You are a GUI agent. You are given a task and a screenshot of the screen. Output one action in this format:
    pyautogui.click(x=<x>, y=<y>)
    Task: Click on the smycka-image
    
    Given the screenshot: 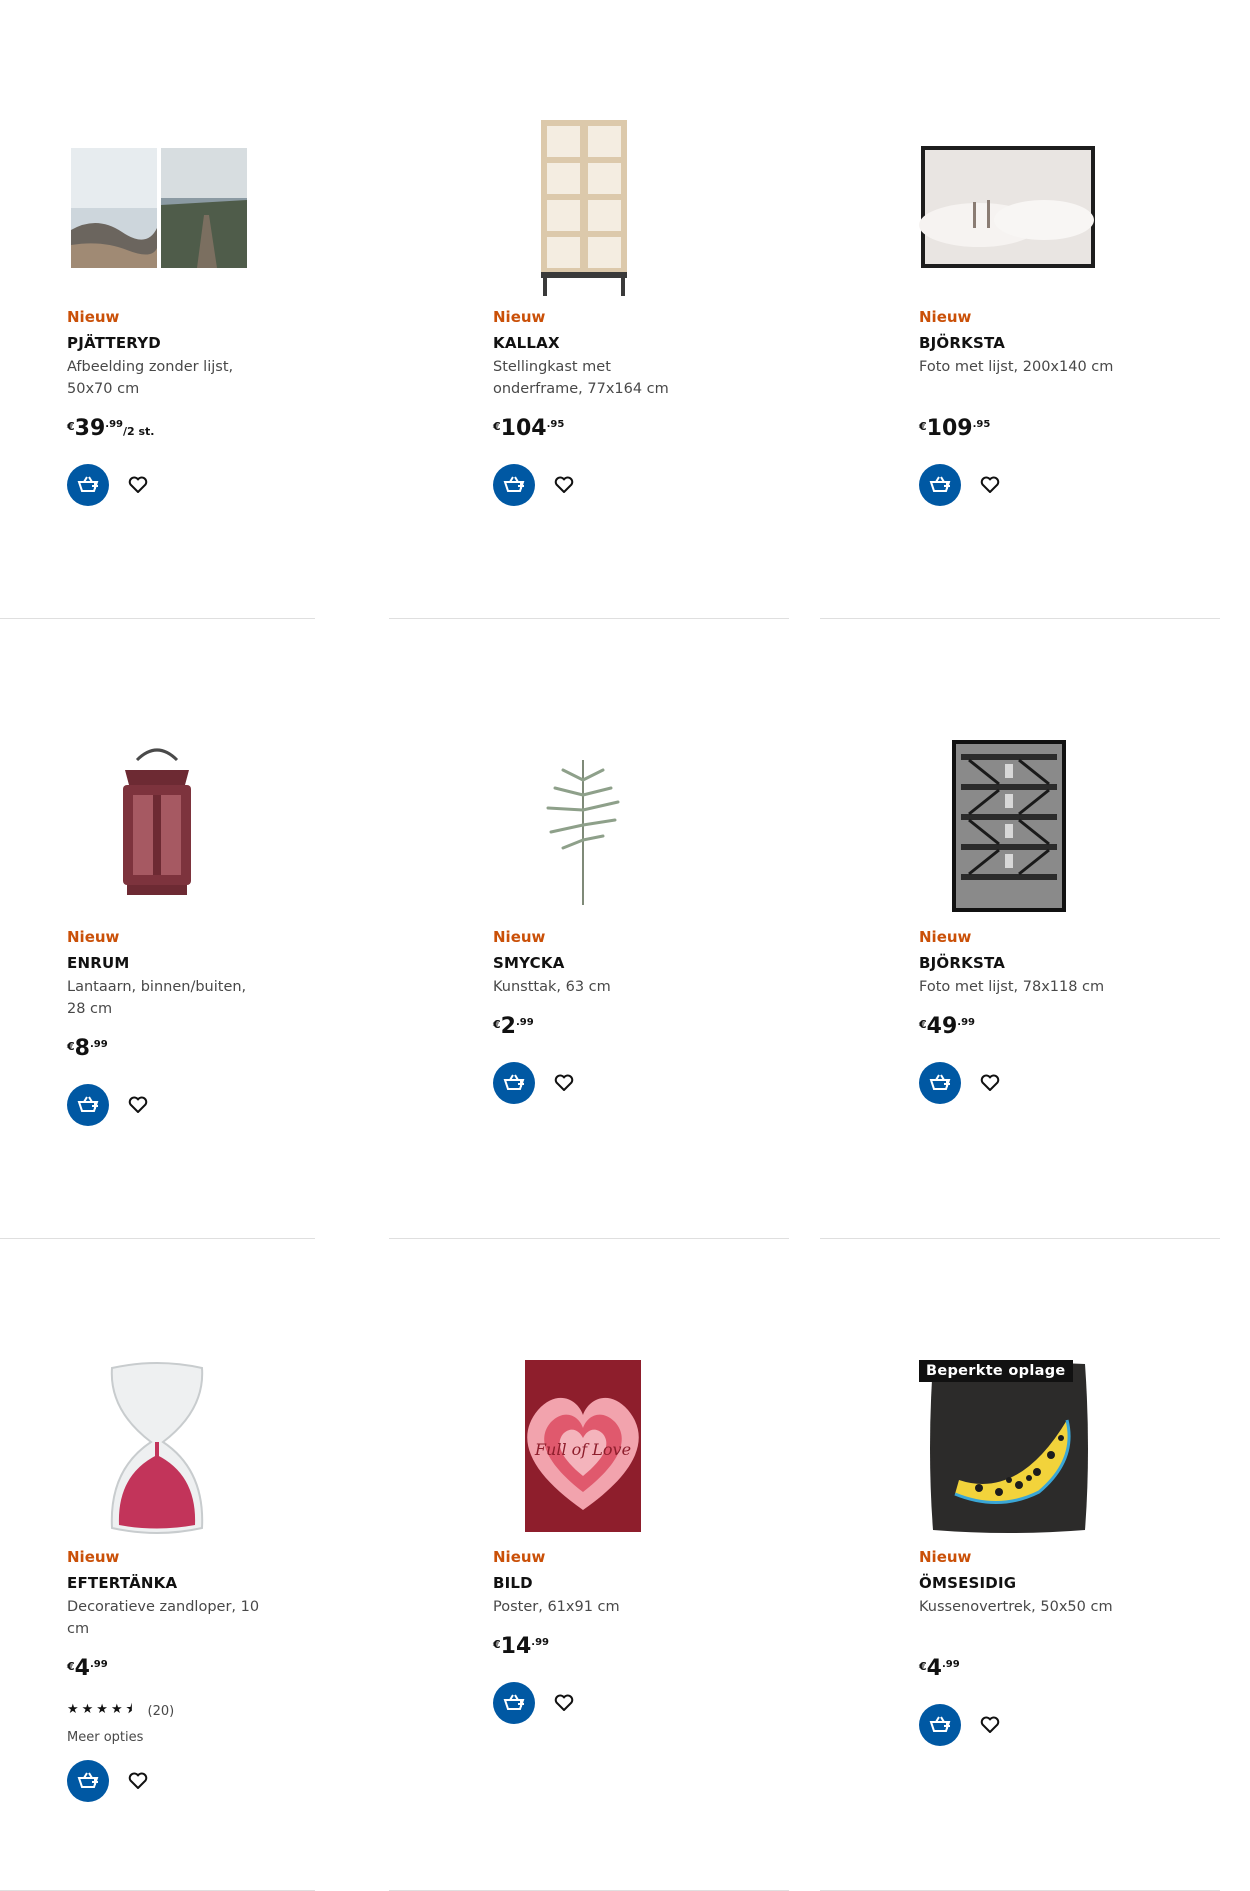 What is the action you would take?
    pyautogui.click(x=583, y=832)
    